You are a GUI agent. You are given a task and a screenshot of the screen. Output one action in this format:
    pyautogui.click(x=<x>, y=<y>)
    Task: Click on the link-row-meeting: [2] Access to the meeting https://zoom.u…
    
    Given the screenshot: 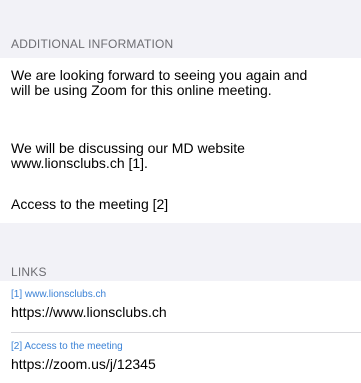 What is the action you would take?
    pyautogui.click(x=180, y=358)
    